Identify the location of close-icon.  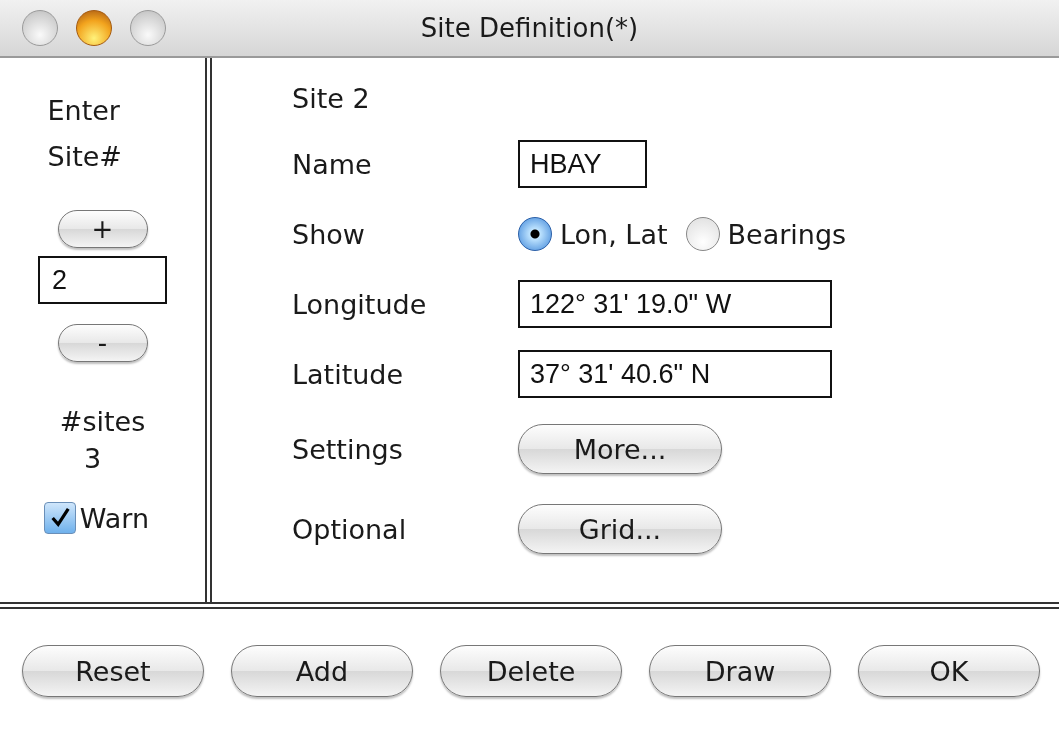
(40, 28).